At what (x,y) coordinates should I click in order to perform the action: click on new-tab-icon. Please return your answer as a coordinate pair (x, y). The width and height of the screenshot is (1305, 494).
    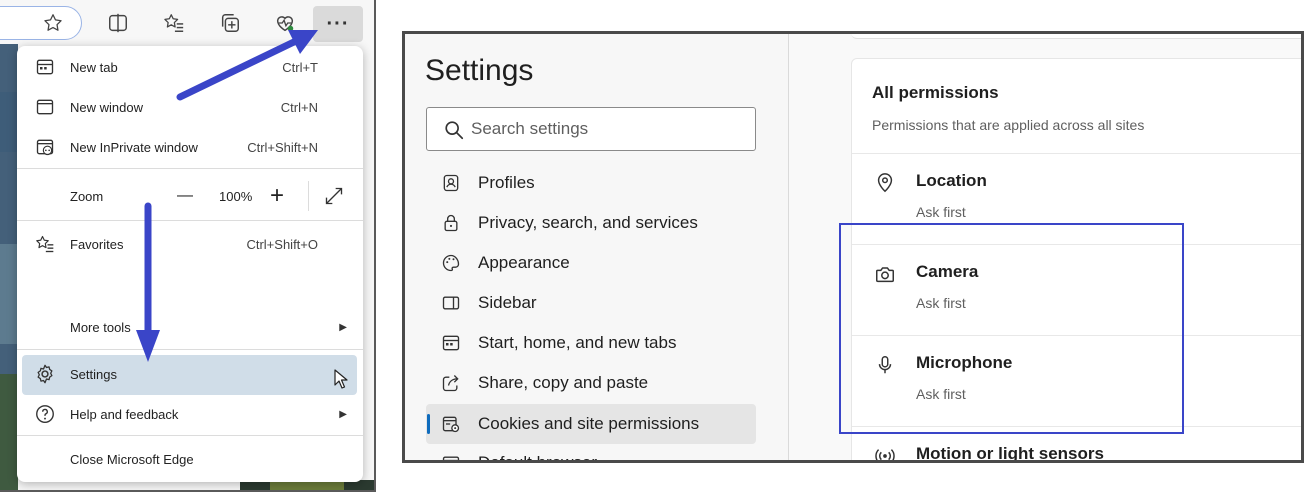
    Looking at the image, I should click on (45, 67).